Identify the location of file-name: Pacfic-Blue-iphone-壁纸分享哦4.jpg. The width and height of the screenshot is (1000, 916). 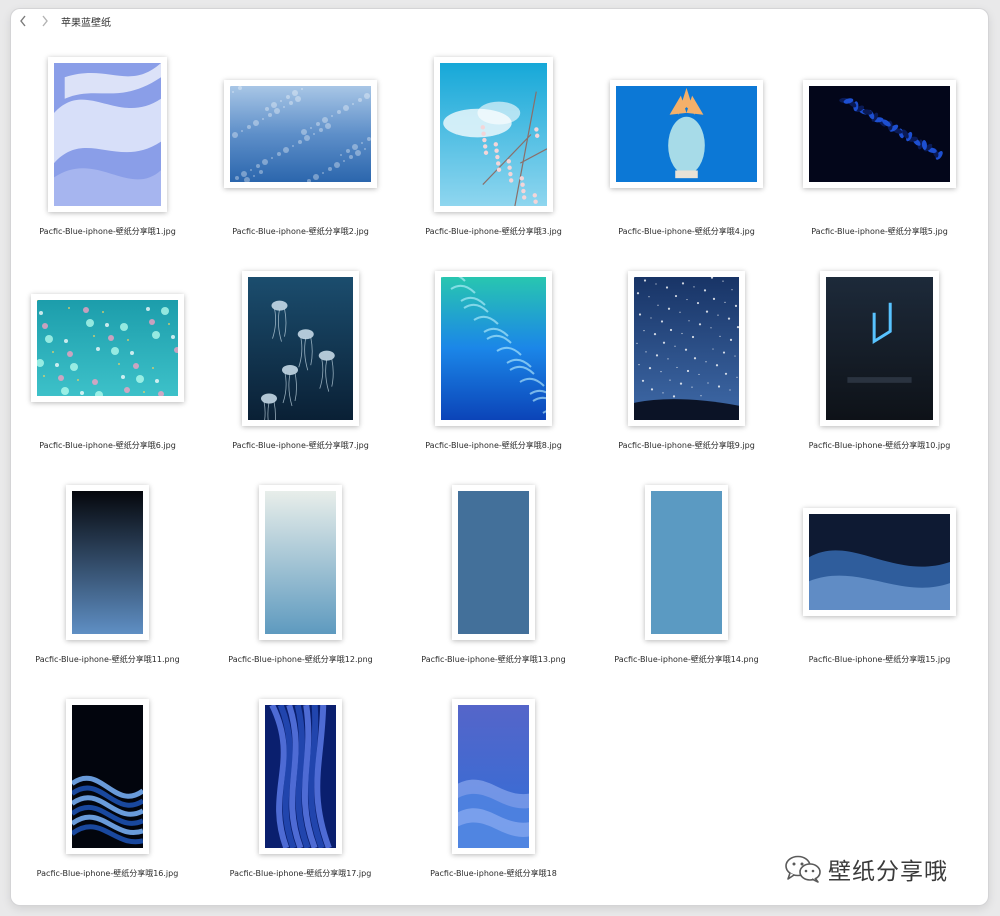
(686, 231).